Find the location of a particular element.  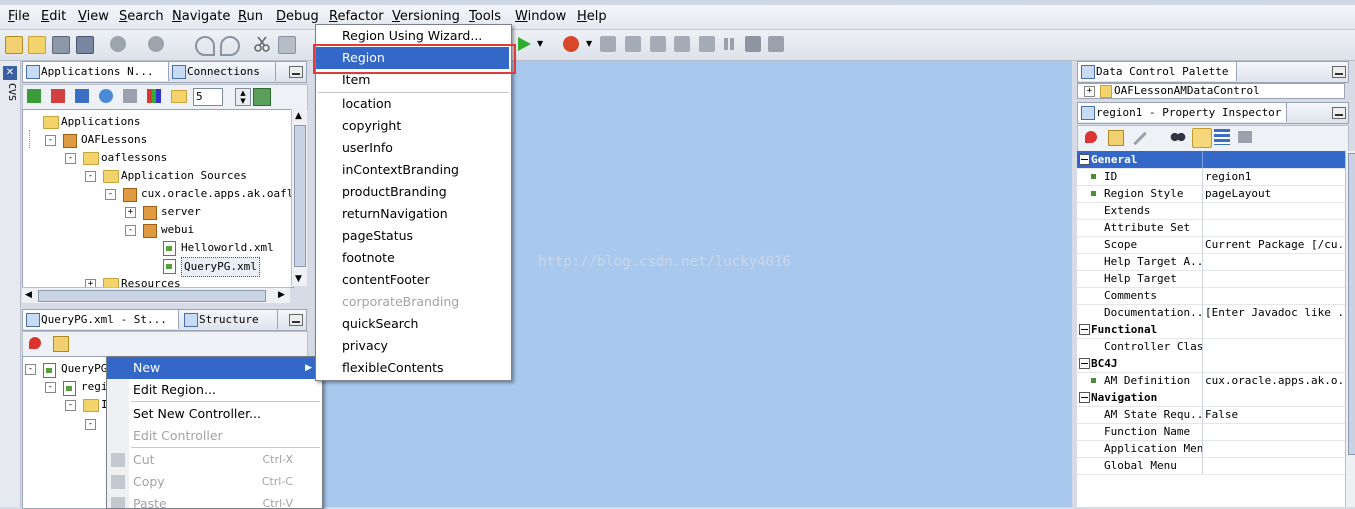

minimize-data-control-button is located at coordinates (1339, 72).